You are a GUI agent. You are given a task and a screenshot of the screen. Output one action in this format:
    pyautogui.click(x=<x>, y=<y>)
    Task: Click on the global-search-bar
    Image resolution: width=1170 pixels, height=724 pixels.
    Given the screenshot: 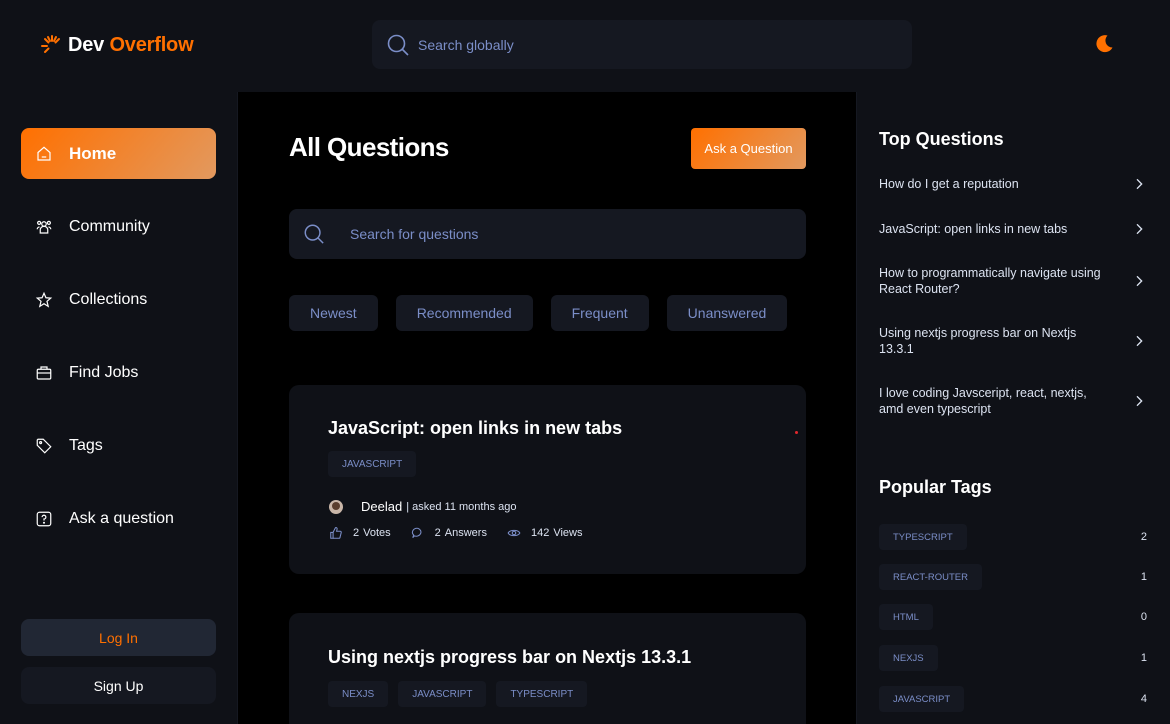 What is the action you would take?
    pyautogui.click(x=642, y=44)
    